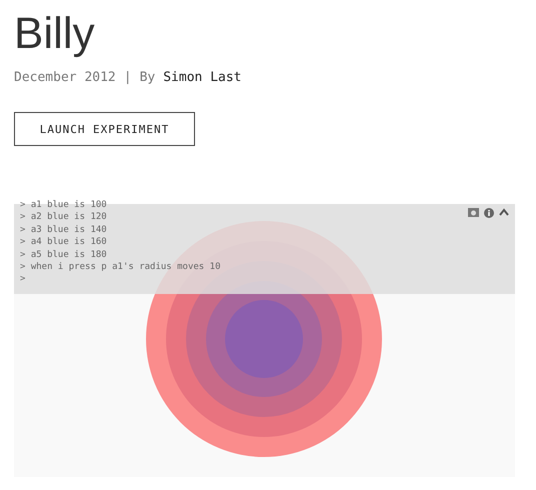 The image size is (536, 490). What do you see at coordinates (489, 213) in the screenshot?
I see `info-icon` at bounding box center [489, 213].